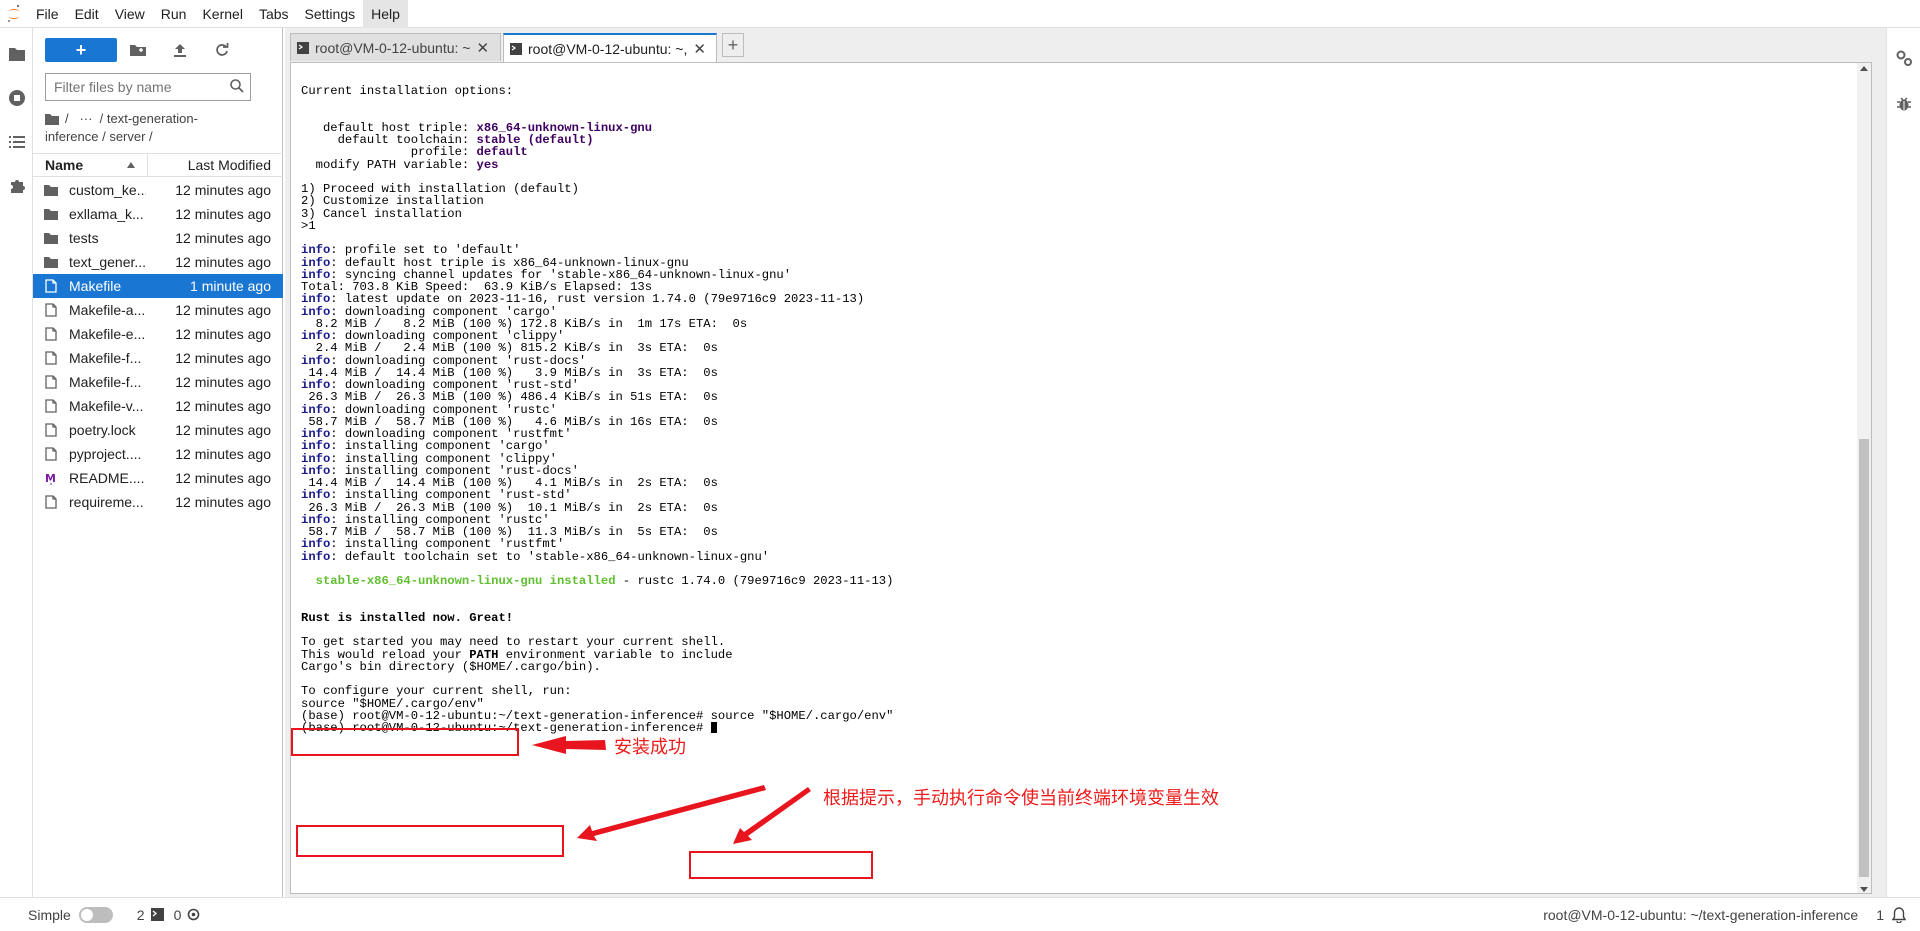  What do you see at coordinates (158, 214) in the screenshot?
I see `file-row: exllama_k... 12 minutes ago` at bounding box center [158, 214].